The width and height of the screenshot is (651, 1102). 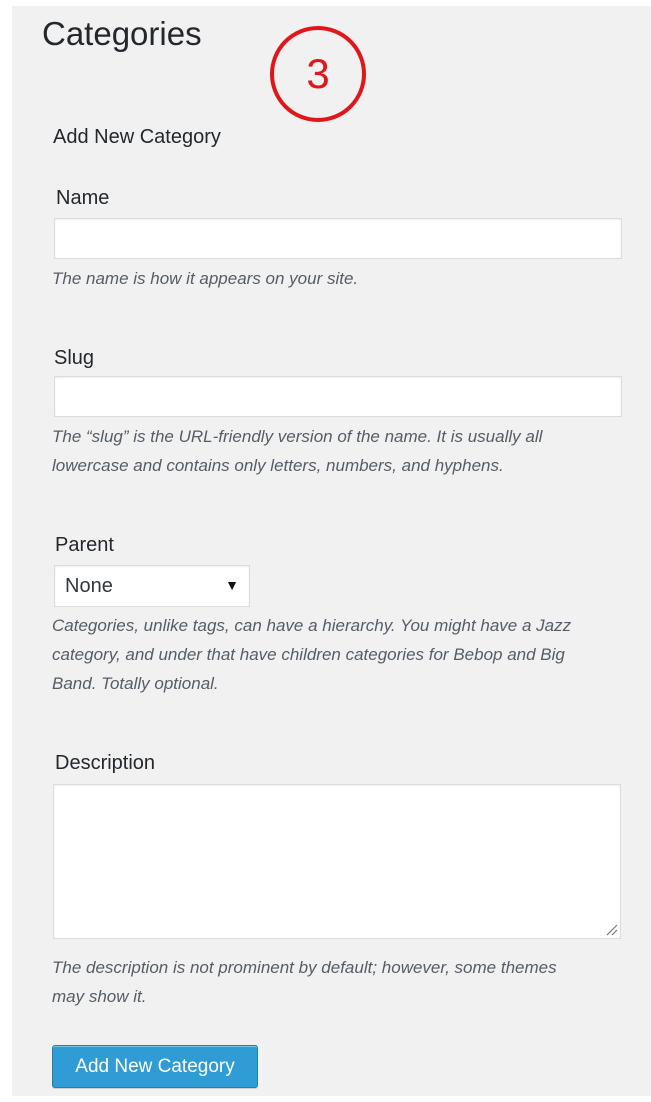 I want to click on add-category-heading: Add New Category, so click(x=137, y=137).